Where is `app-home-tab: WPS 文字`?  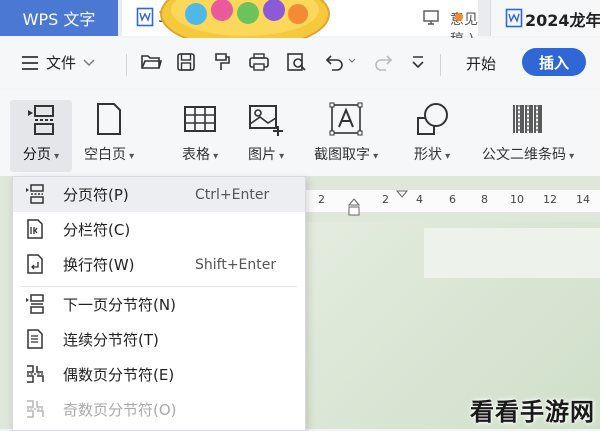 app-home-tab: WPS 文字 is located at coordinates (59, 18).